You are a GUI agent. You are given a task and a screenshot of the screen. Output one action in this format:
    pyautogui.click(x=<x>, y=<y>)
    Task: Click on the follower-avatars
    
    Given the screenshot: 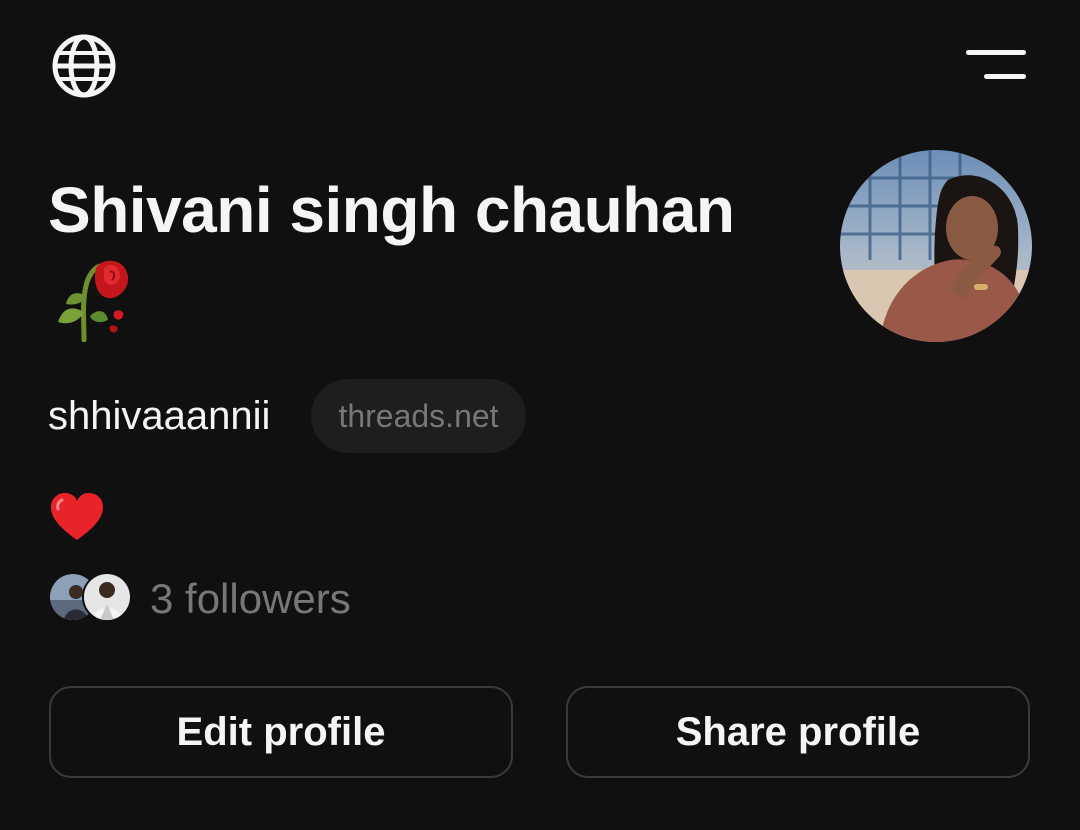 What is the action you would take?
    pyautogui.click(x=92, y=597)
    